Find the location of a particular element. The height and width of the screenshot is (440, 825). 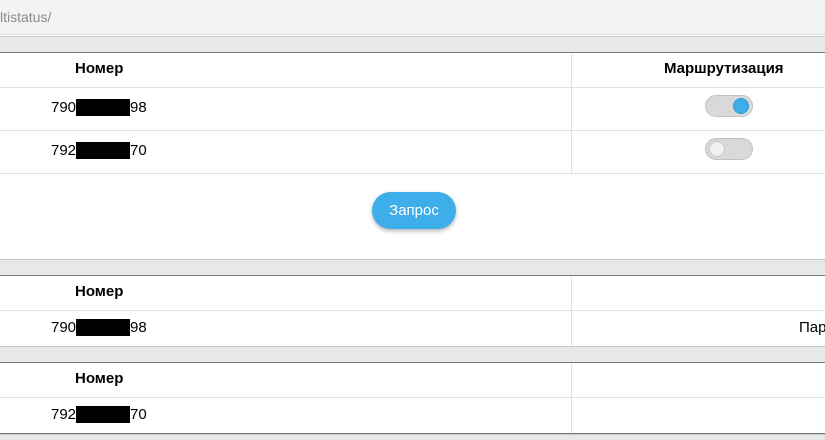

request-button: Запрос is located at coordinates (414, 210).